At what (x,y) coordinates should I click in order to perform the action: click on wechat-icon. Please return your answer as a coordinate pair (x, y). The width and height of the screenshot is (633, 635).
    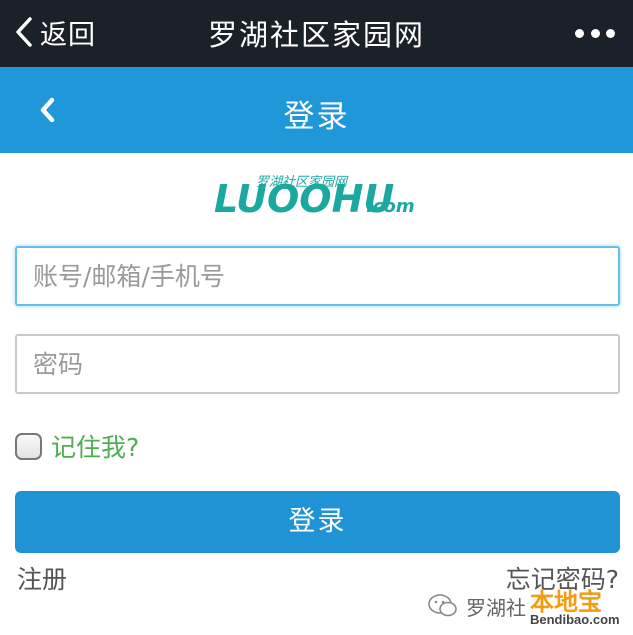
    Looking at the image, I should click on (442, 605).